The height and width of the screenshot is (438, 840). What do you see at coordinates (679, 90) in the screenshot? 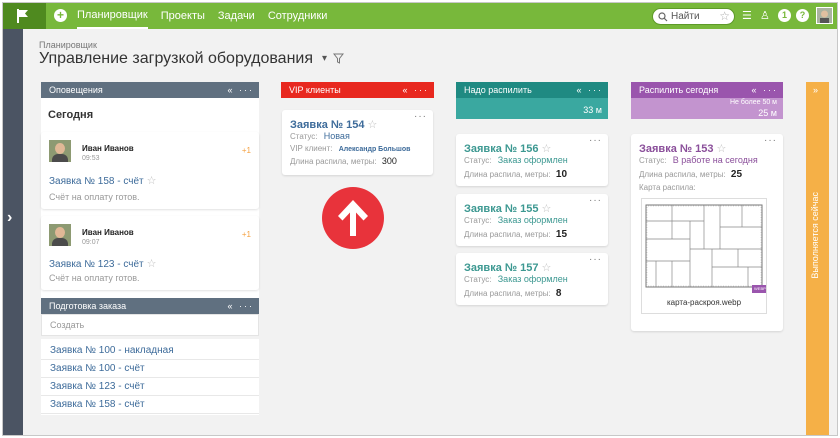
I see `column-title: Распилить сегодня` at bounding box center [679, 90].